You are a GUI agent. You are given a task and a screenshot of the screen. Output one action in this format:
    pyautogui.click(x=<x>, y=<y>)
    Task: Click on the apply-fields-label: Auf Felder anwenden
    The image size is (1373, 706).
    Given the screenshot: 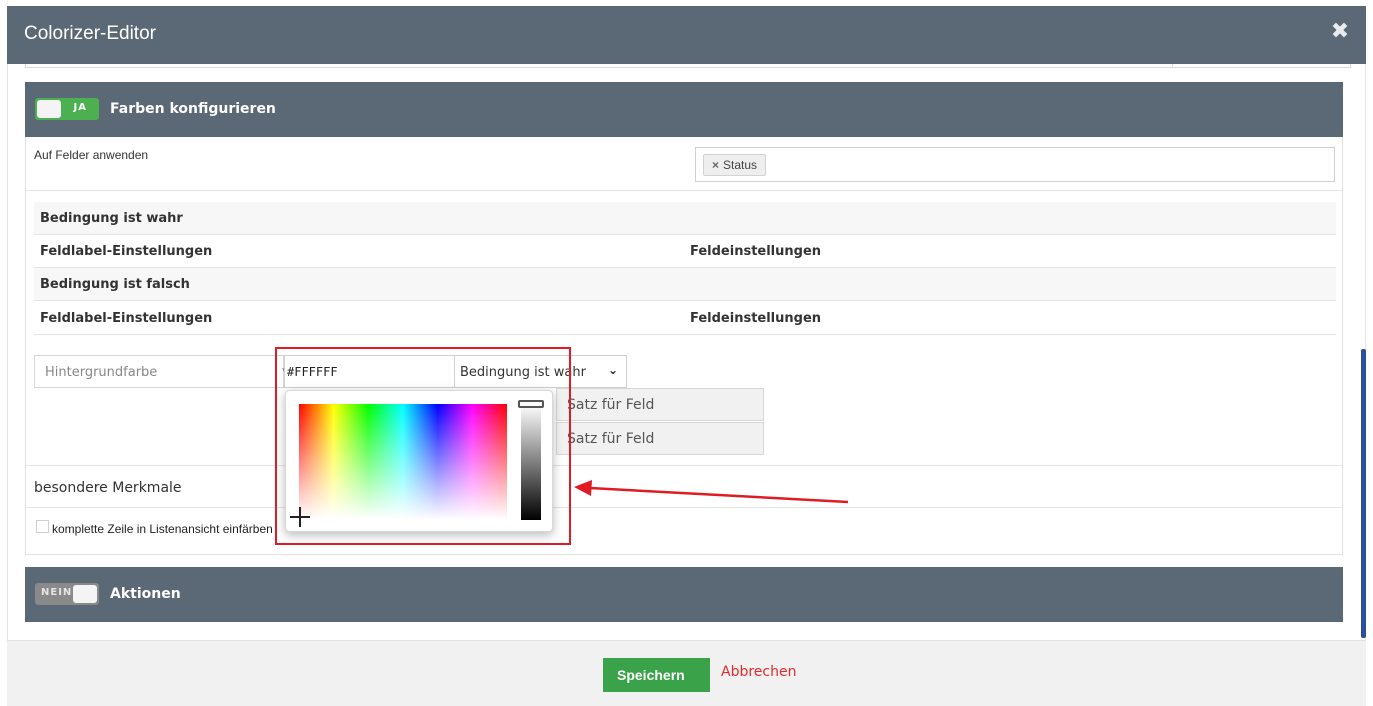 What is the action you would take?
    pyautogui.click(x=91, y=155)
    